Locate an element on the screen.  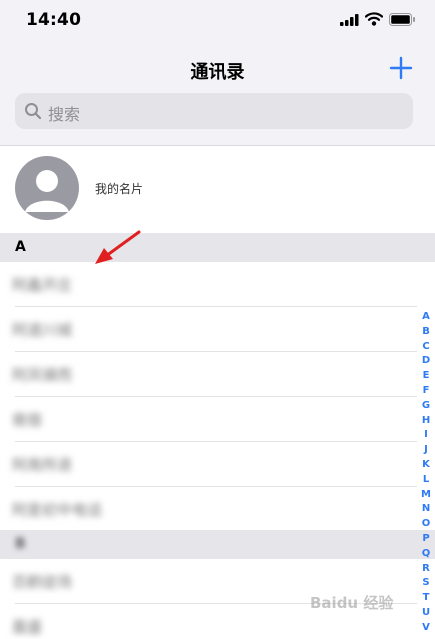
search-icon is located at coordinates (33, 111).